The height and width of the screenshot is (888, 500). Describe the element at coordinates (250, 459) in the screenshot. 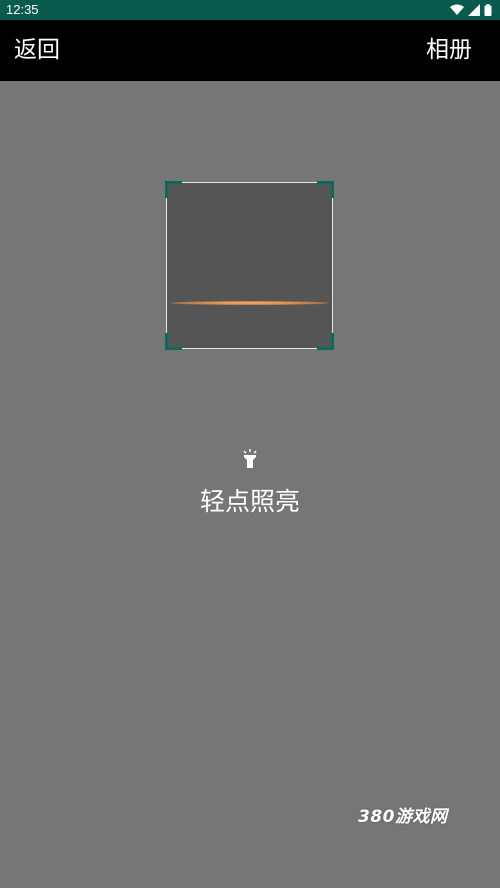

I see `flashlight-icon` at that location.